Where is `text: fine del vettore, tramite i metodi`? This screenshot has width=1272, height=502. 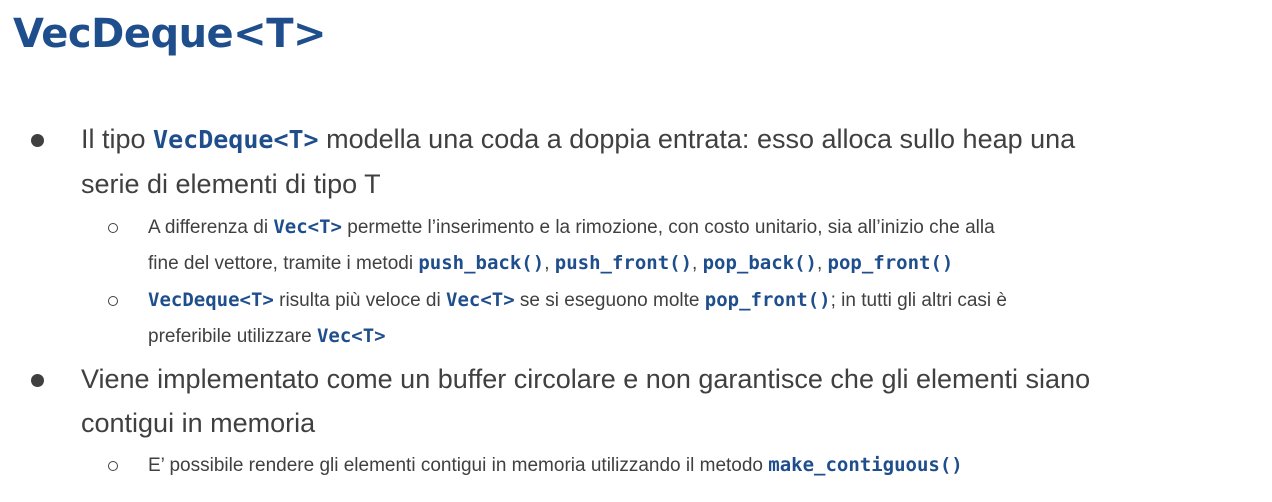
text: fine del vettore, tramite i metodi is located at coordinates (283, 263).